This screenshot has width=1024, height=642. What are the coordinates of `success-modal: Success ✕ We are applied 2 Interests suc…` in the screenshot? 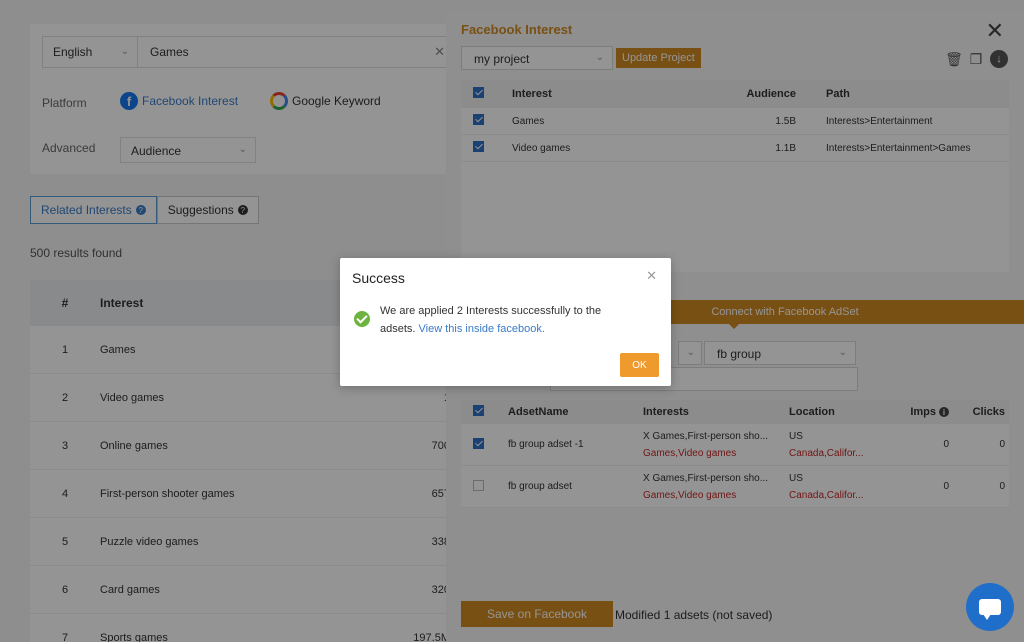 It's located at (505, 322).